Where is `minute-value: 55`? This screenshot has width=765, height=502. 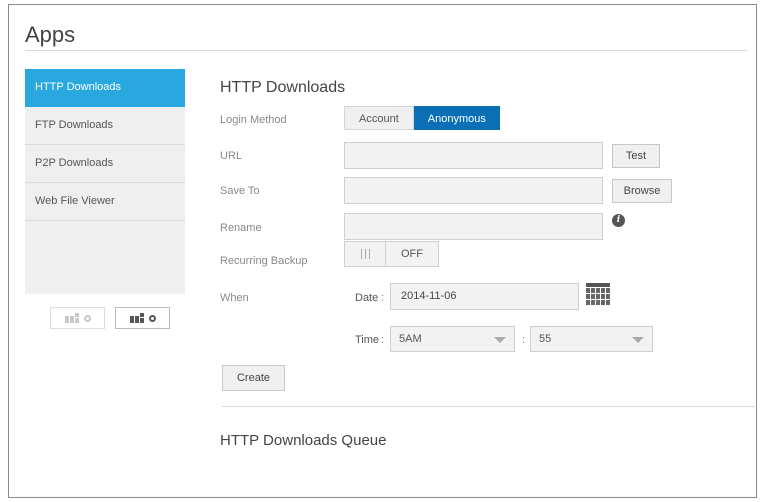 minute-value: 55 is located at coordinates (545, 339).